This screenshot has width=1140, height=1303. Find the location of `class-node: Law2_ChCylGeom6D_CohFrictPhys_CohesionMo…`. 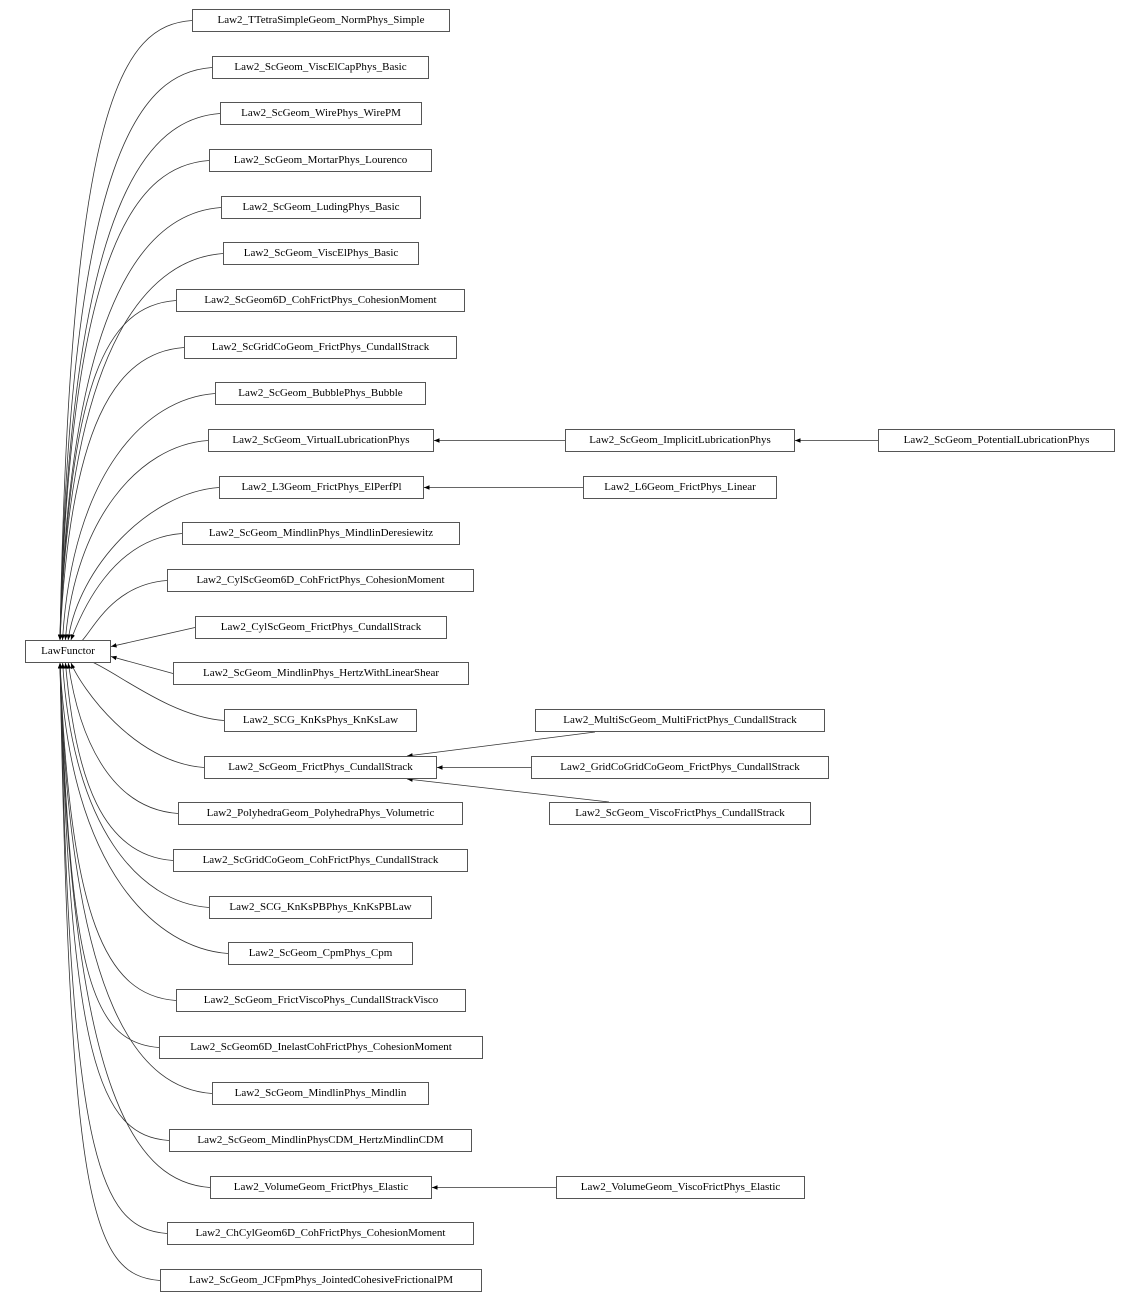

class-node: Law2_ChCylGeom6D_CohFrictPhys_CohesionMo… is located at coordinates (320, 1233).